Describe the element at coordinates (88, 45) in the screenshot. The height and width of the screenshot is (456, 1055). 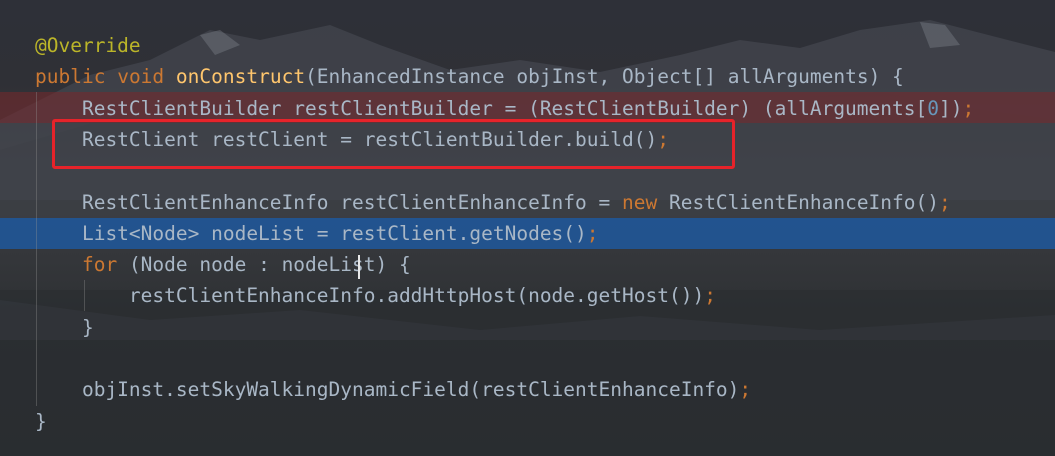
I see `code-token: @Override` at that location.